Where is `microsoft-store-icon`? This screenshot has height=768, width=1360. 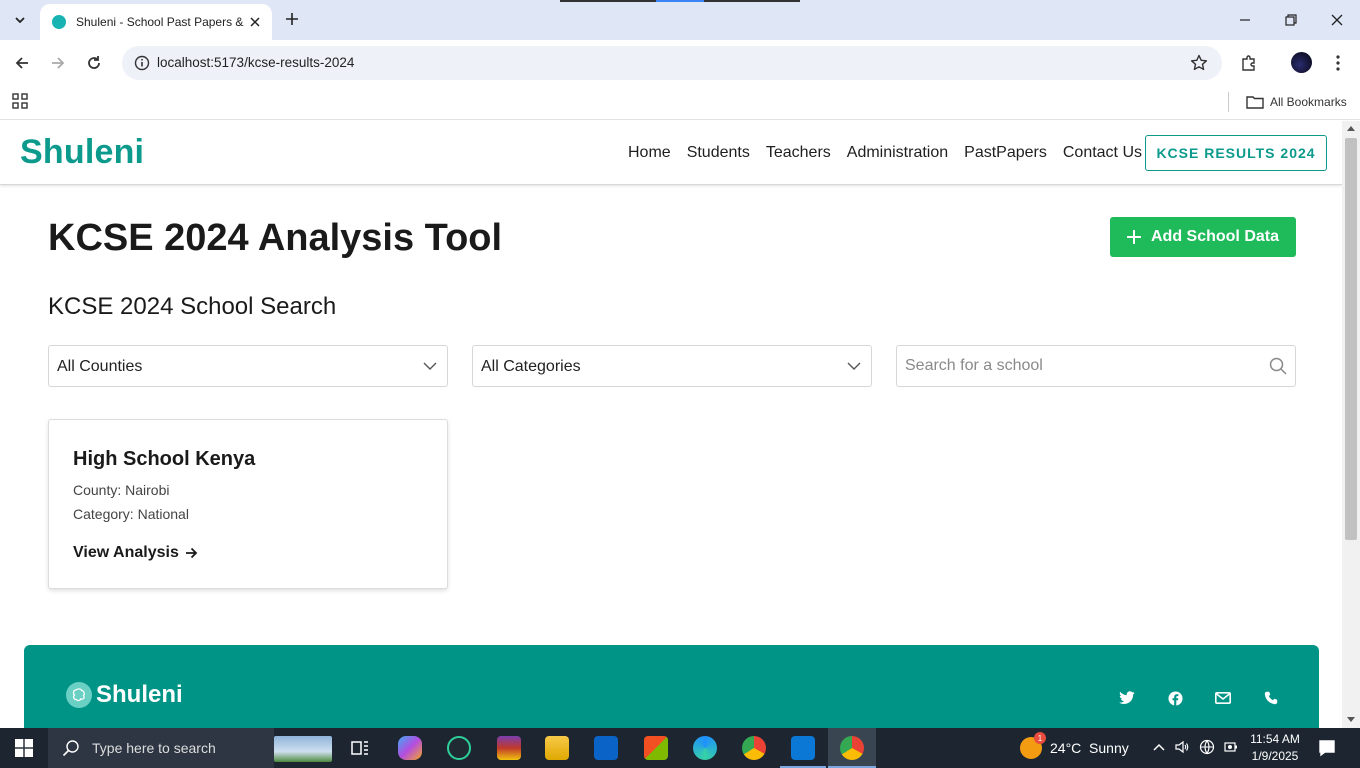 microsoft-store-icon is located at coordinates (656, 748).